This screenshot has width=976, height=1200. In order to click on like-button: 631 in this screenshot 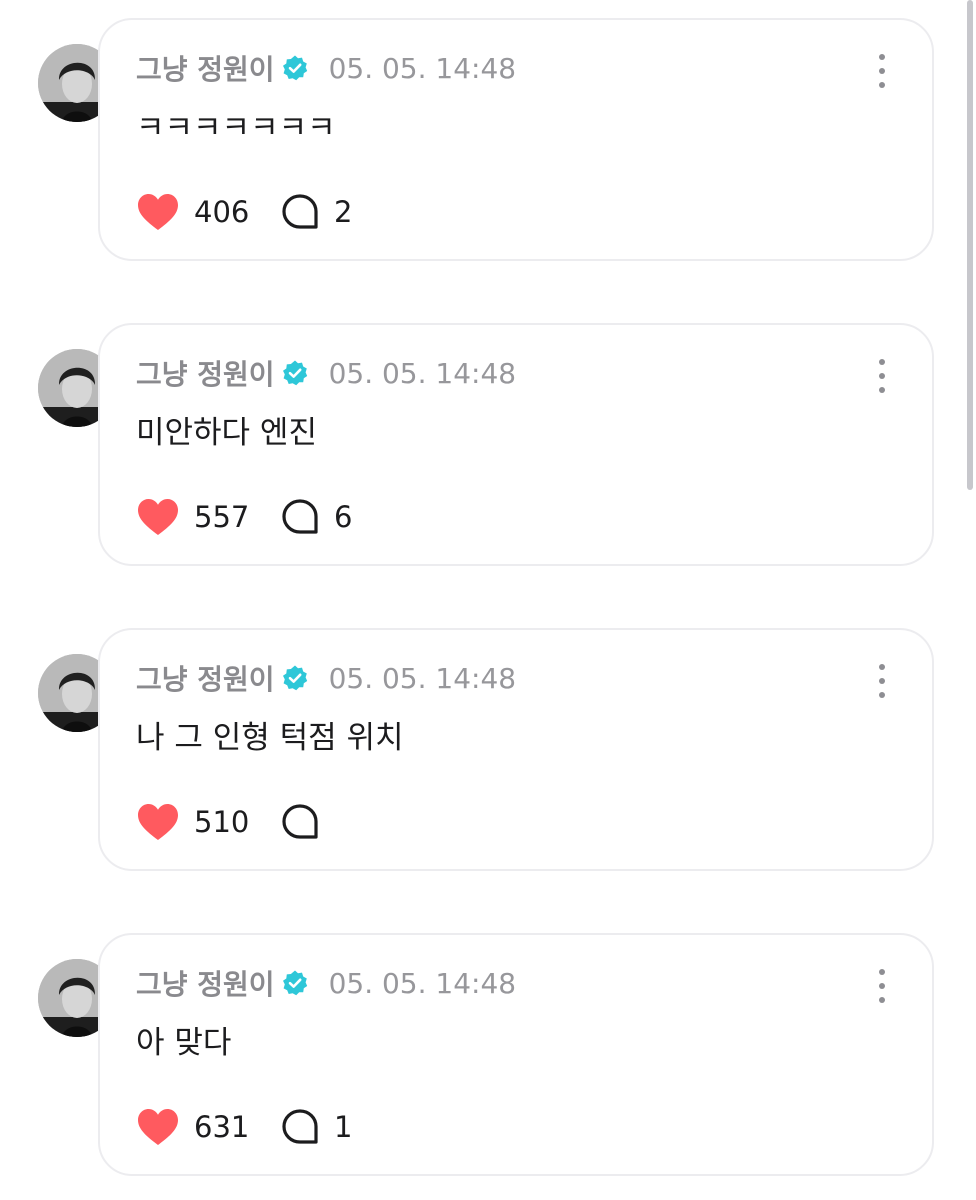, I will do `click(195, 1127)`.